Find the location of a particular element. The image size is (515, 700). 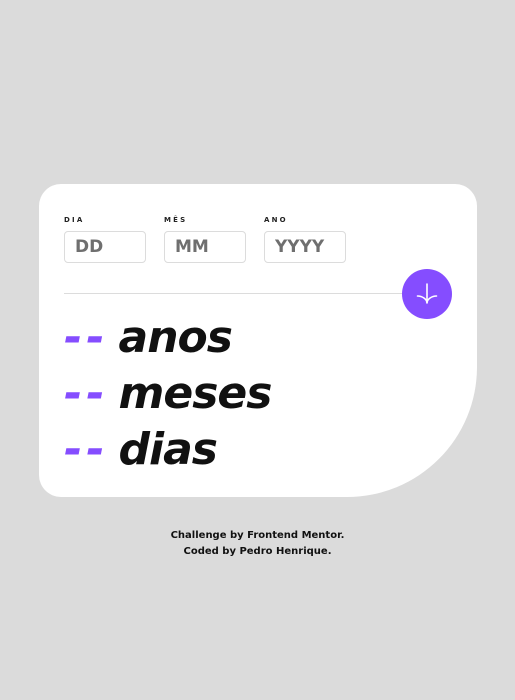

month-label: MÊS is located at coordinates (176, 220).